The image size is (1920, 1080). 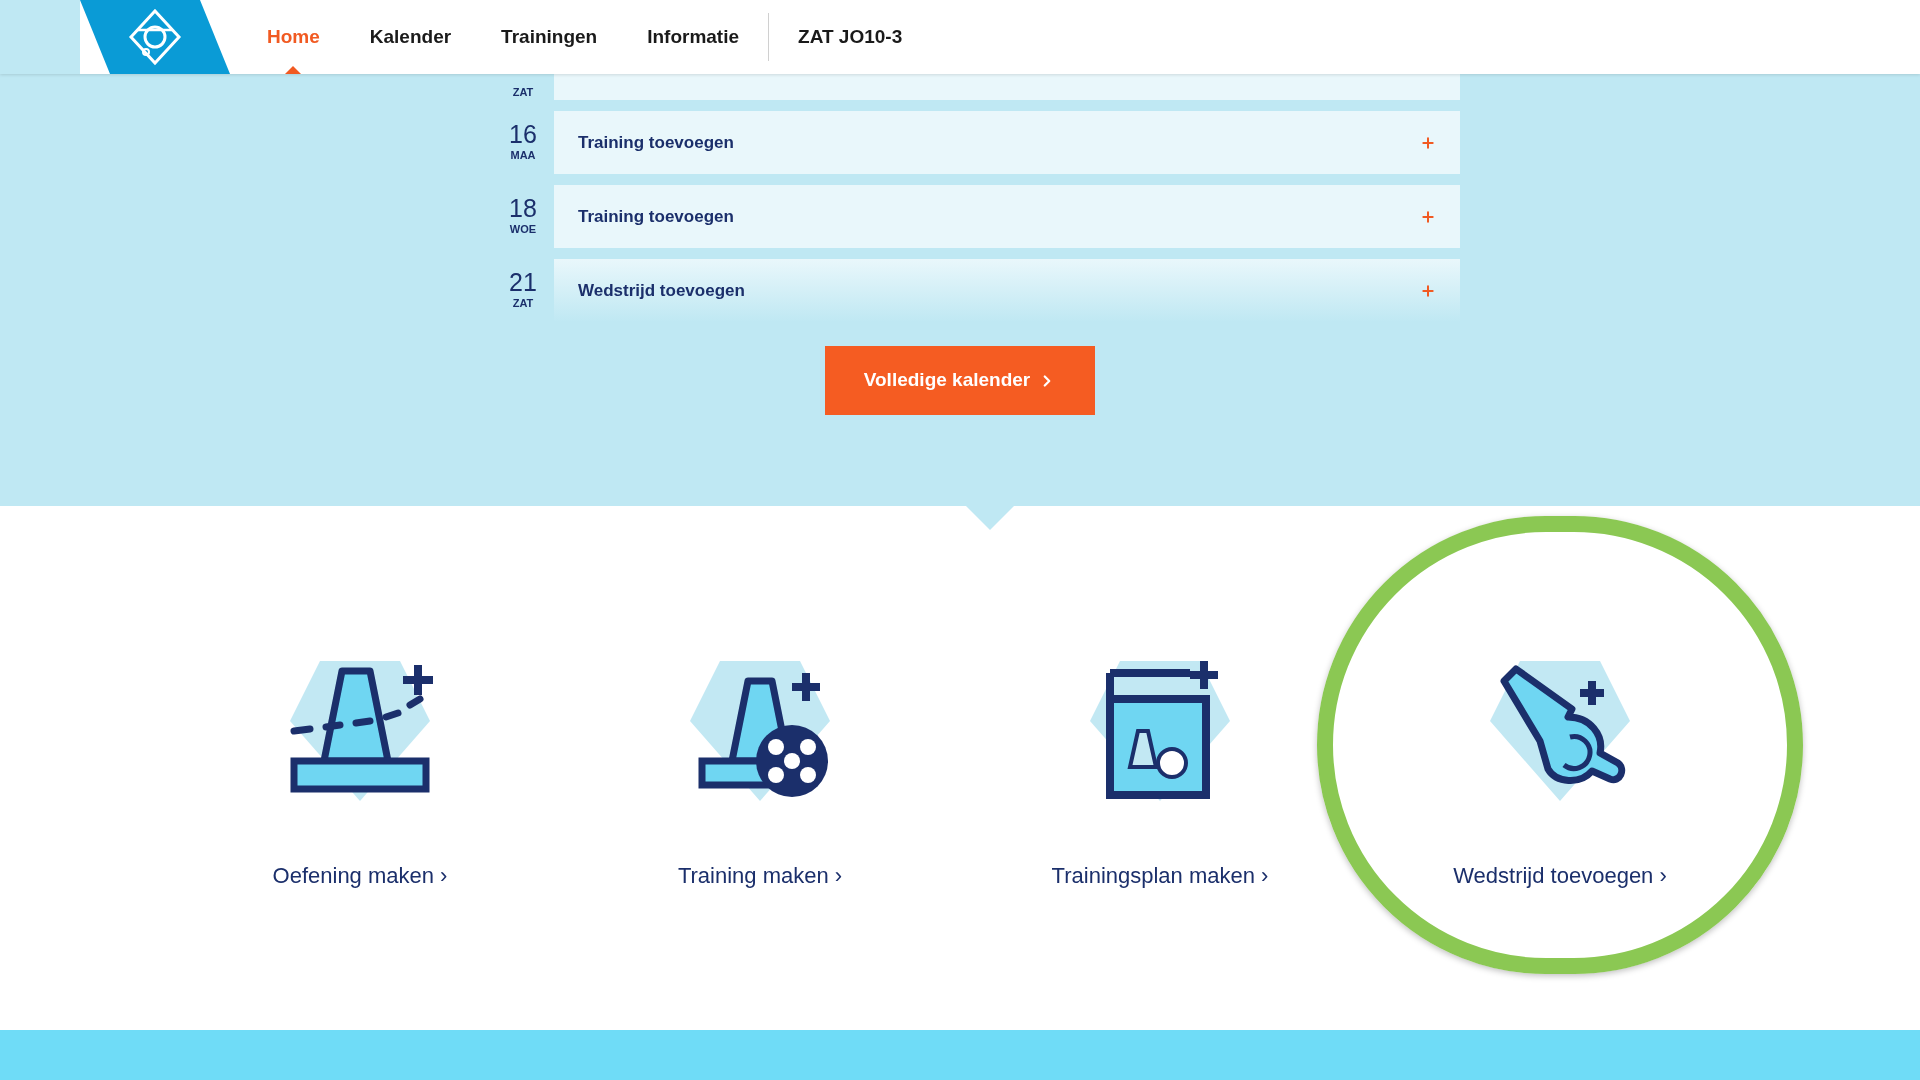 What do you see at coordinates (523, 282) in the screenshot?
I see `day-number: 21` at bounding box center [523, 282].